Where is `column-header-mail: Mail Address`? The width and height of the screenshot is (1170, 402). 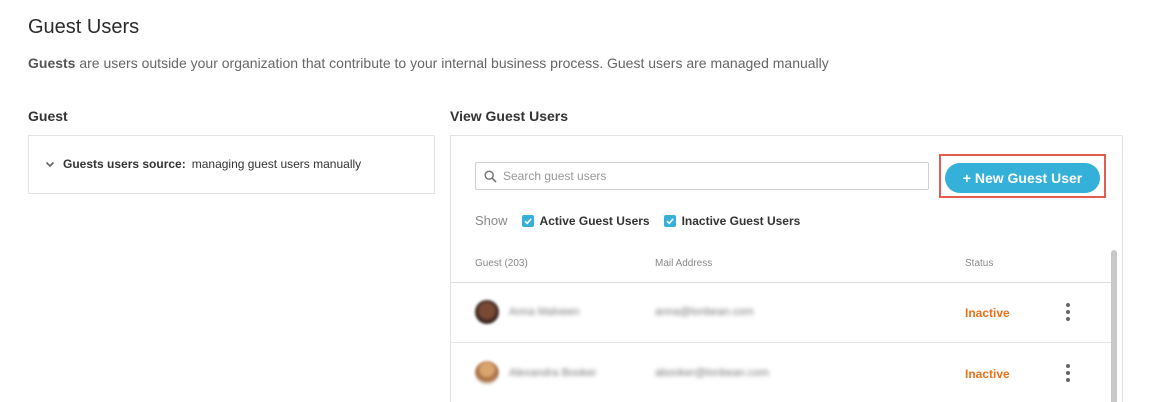
column-header-mail: Mail Address is located at coordinates (683, 263).